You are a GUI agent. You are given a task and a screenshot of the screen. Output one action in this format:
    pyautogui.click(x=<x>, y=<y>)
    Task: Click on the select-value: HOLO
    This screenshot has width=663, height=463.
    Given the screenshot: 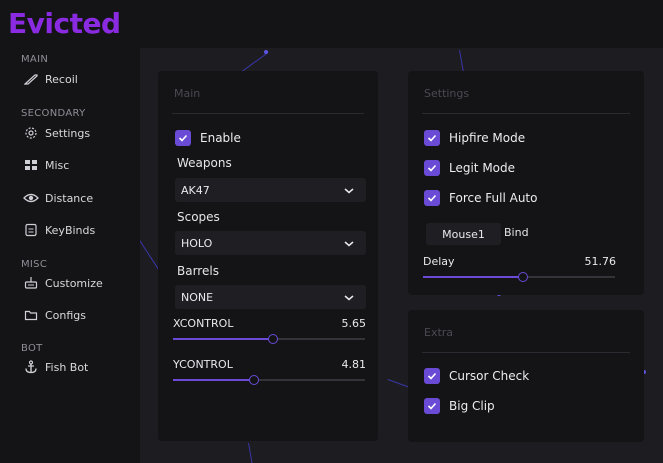 What is the action you would take?
    pyautogui.click(x=197, y=243)
    